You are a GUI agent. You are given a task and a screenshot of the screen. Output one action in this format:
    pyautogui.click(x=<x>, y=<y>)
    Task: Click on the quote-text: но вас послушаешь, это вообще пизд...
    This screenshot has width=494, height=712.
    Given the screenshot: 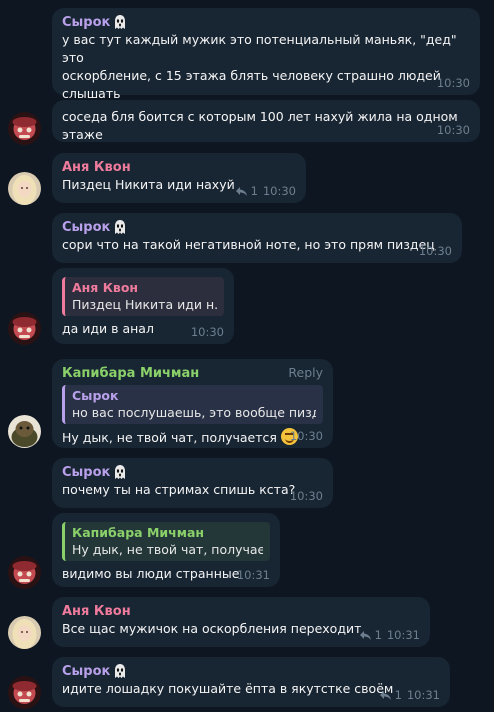 What is the action you would take?
    pyautogui.click(x=194, y=412)
    